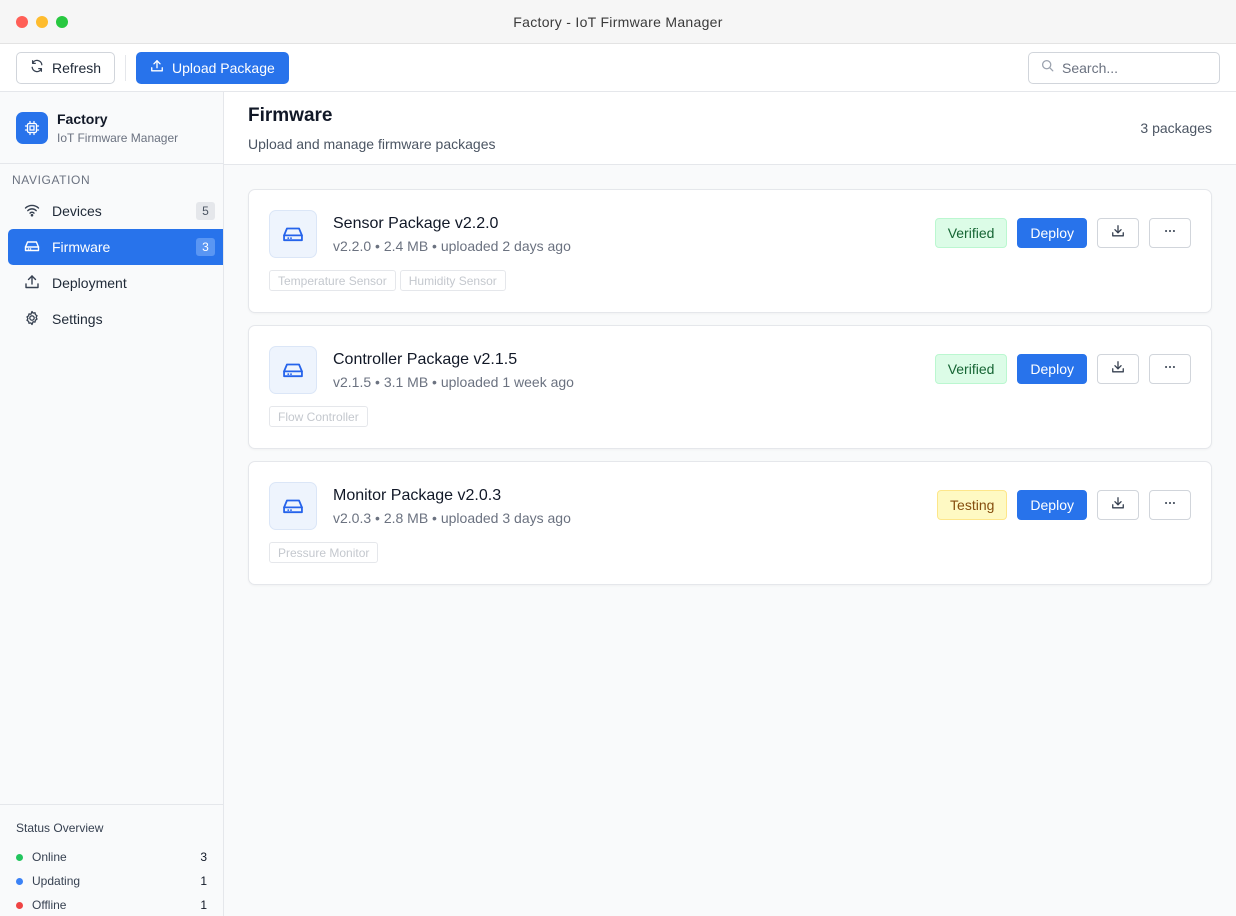  I want to click on device-tag: Flow Controller, so click(318, 416).